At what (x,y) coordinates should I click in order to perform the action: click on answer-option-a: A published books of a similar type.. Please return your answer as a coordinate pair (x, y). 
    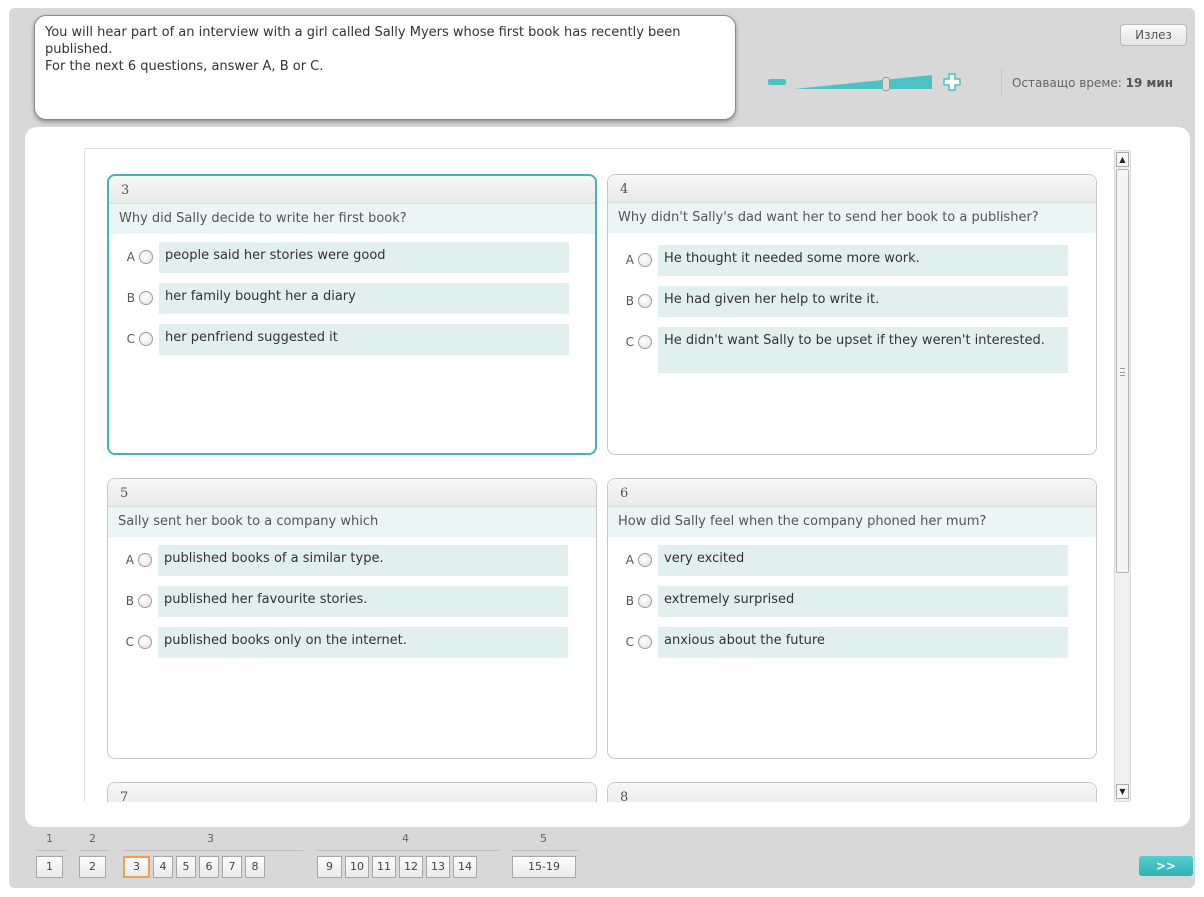
    Looking at the image, I should click on (352, 560).